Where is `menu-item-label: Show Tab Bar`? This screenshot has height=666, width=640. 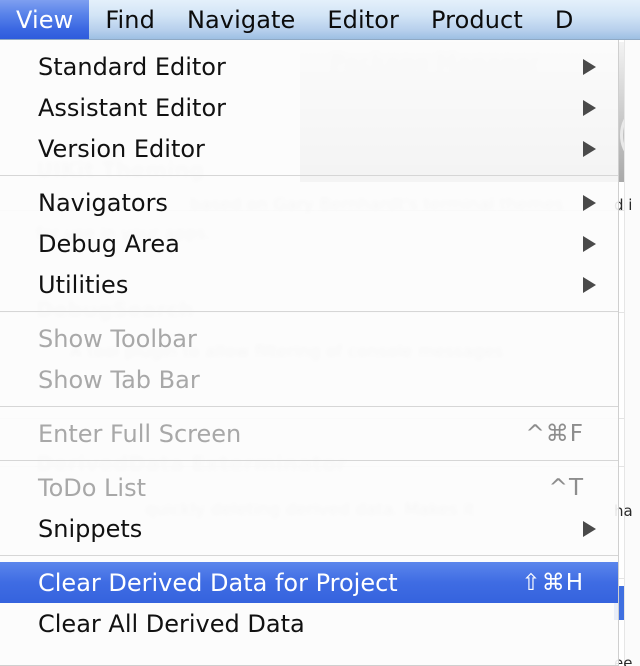
menu-item-label: Show Tab Bar is located at coordinates (119, 379).